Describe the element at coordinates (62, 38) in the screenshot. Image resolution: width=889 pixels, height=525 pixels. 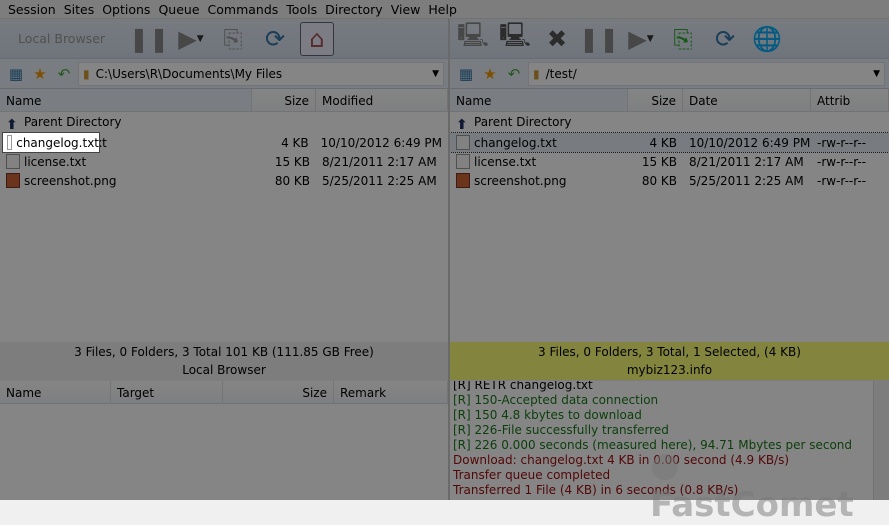
I see `local-browser-label: Local Browser` at that location.